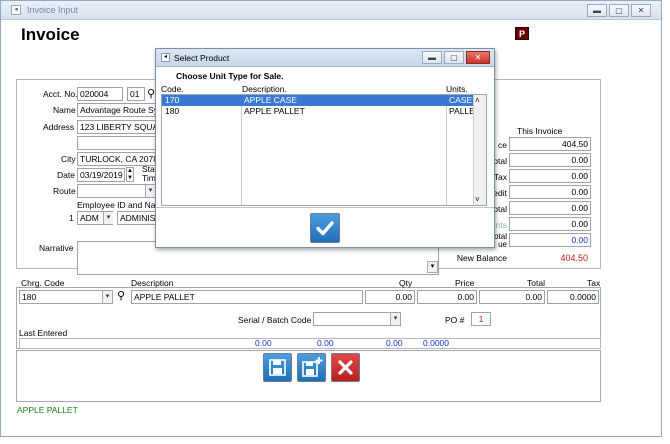 The height and width of the screenshot is (444, 670). Describe the element at coordinates (152, 283) in the screenshot. I see `description-header: Description` at that location.